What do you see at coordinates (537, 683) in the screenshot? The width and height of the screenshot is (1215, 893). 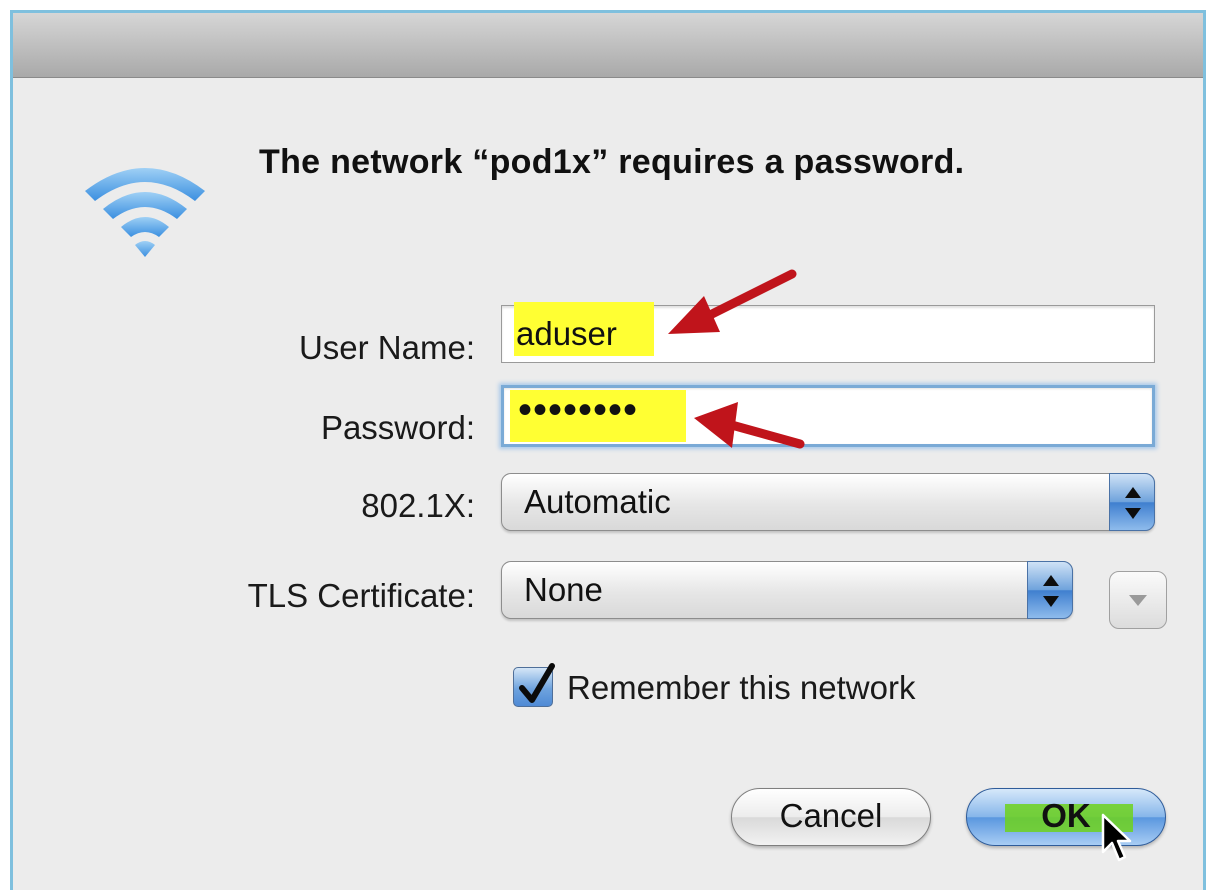 I see `checkmark-icon` at bounding box center [537, 683].